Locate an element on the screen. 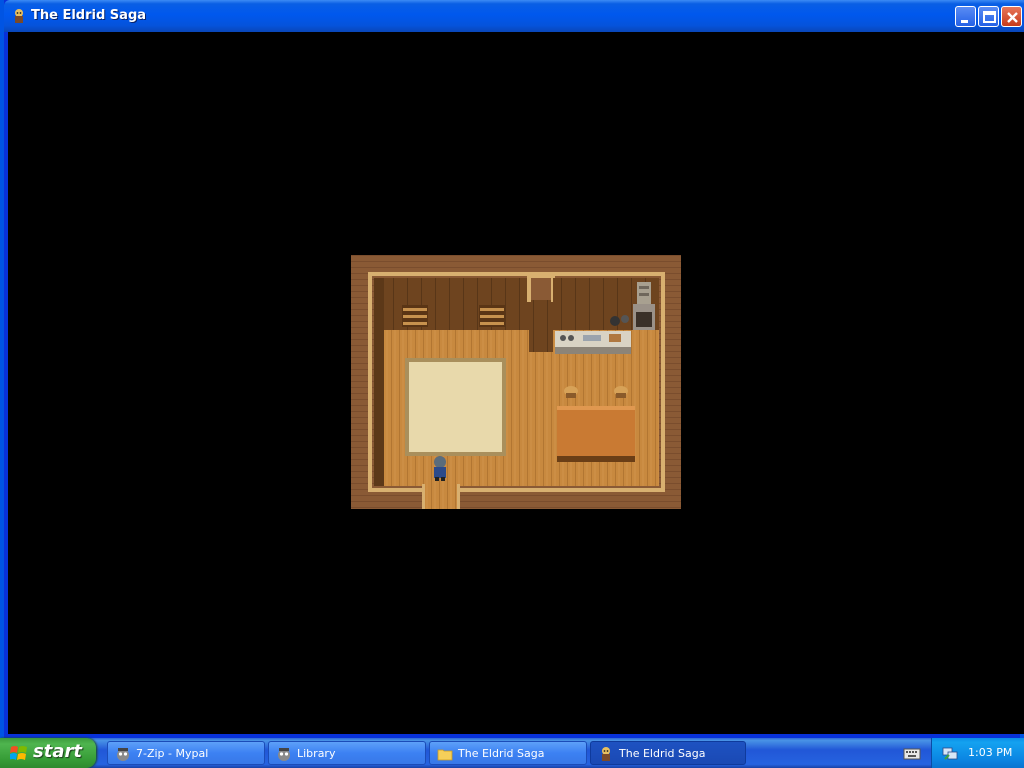 The height and width of the screenshot is (768, 1024). clock: 1:03 PM is located at coordinates (990, 752).